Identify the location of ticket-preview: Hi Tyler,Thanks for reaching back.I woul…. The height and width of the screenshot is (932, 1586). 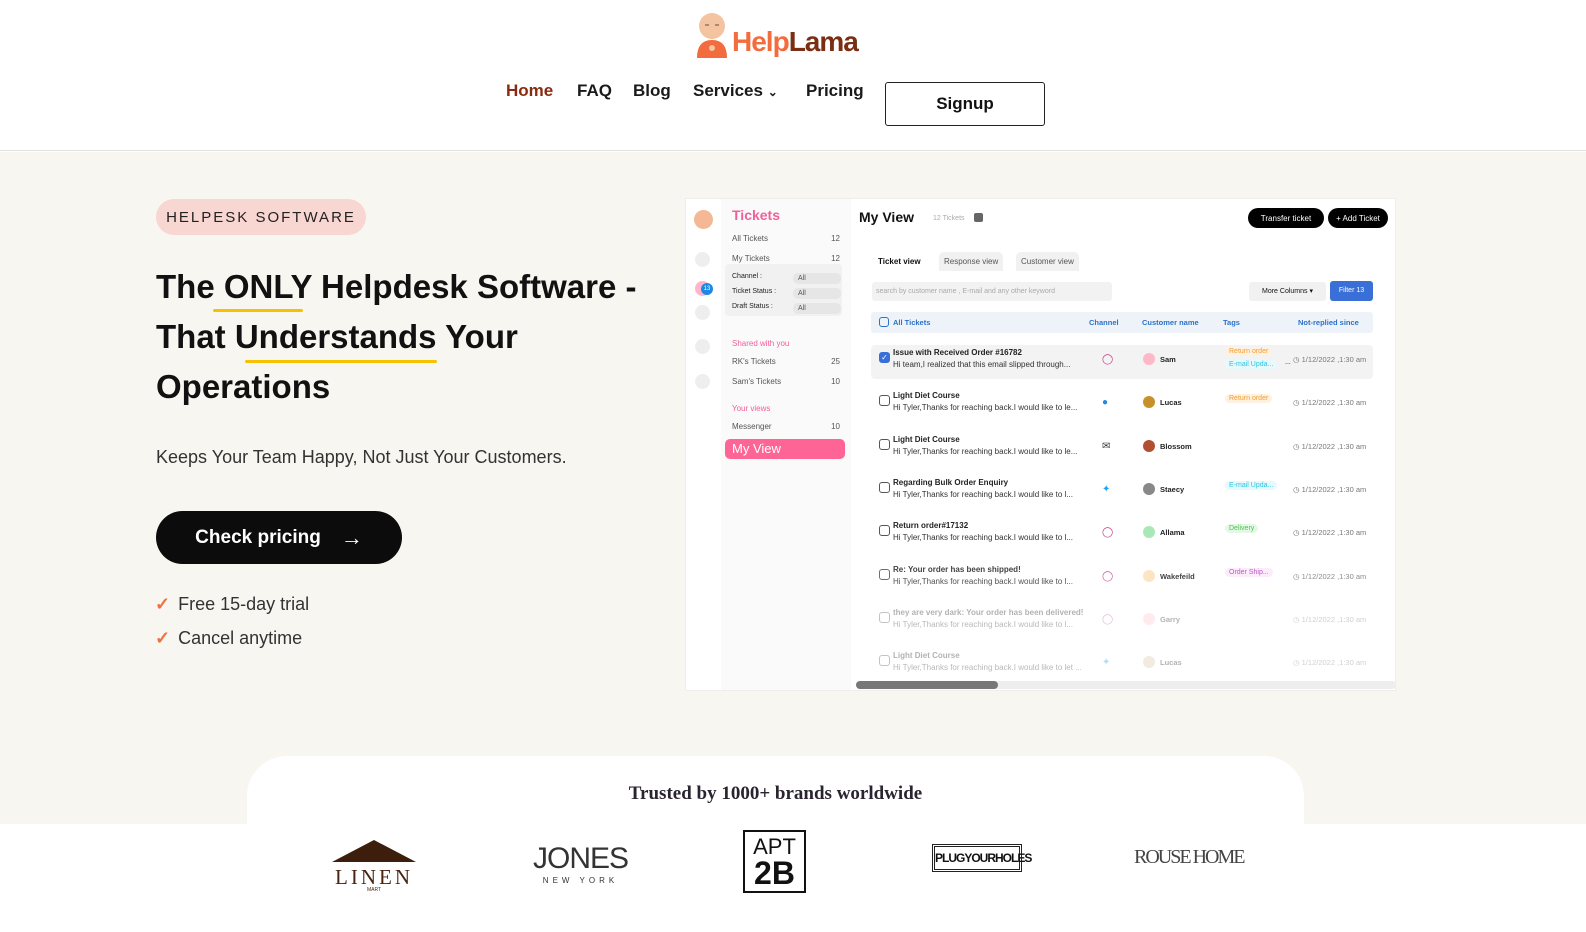
(987, 668).